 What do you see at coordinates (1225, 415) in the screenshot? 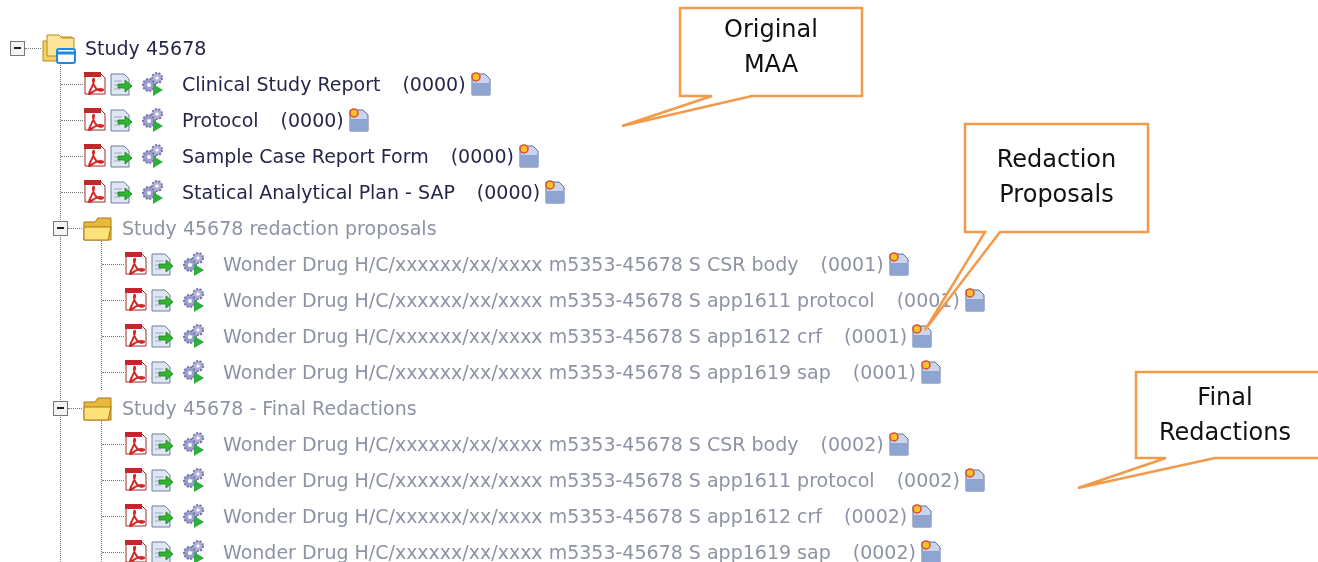
I see `callout-text: Final Redactions` at bounding box center [1225, 415].